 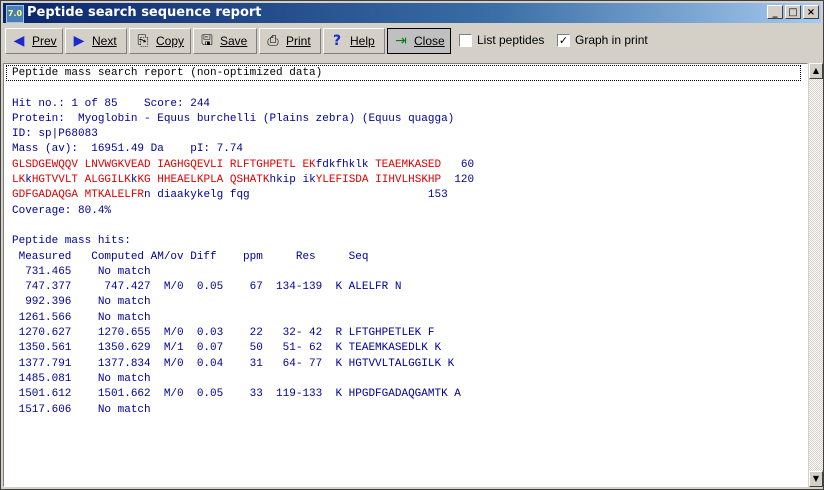 What do you see at coordinates (292, 180) in the screenshot?
I see `seq-segment: hkip ik` at bounding box center [292, 180].